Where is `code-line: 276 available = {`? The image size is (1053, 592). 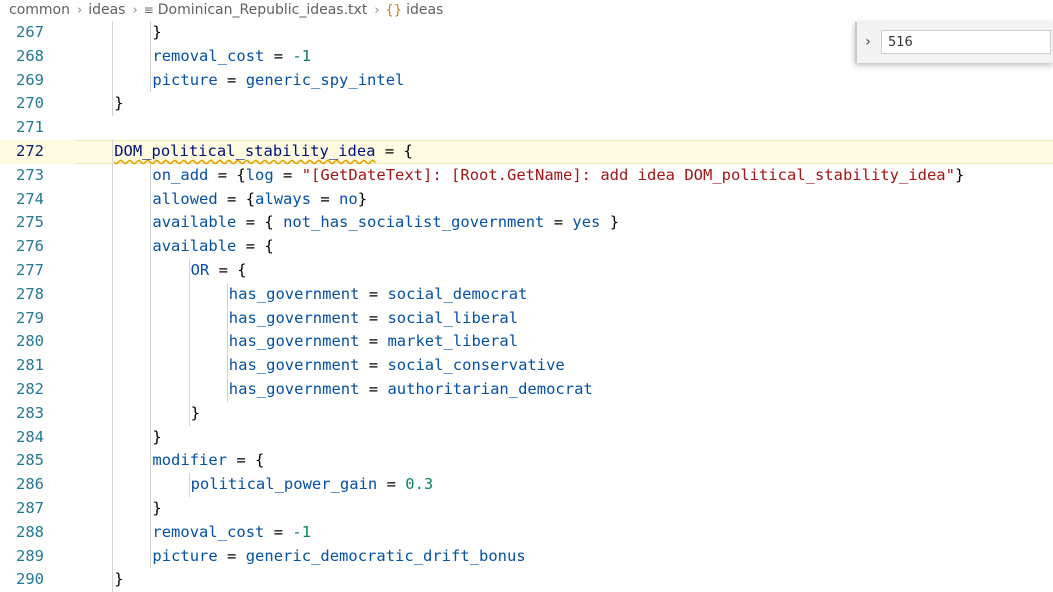 code-line: 276 available = { is located at coordinates (526, 247).